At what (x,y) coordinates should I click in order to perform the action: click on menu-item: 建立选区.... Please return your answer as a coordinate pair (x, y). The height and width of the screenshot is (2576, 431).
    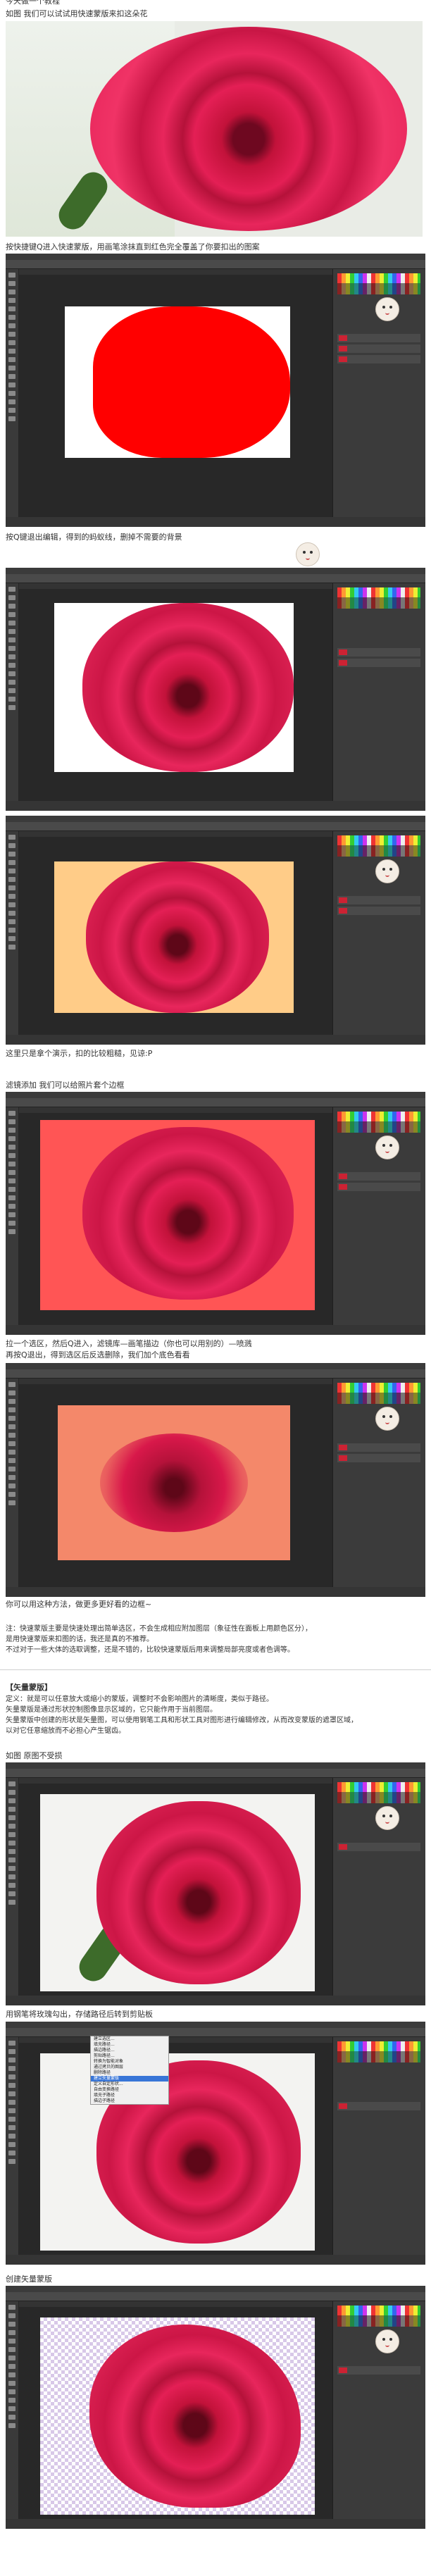
    Looking at the image, I should click on (130, 2039).